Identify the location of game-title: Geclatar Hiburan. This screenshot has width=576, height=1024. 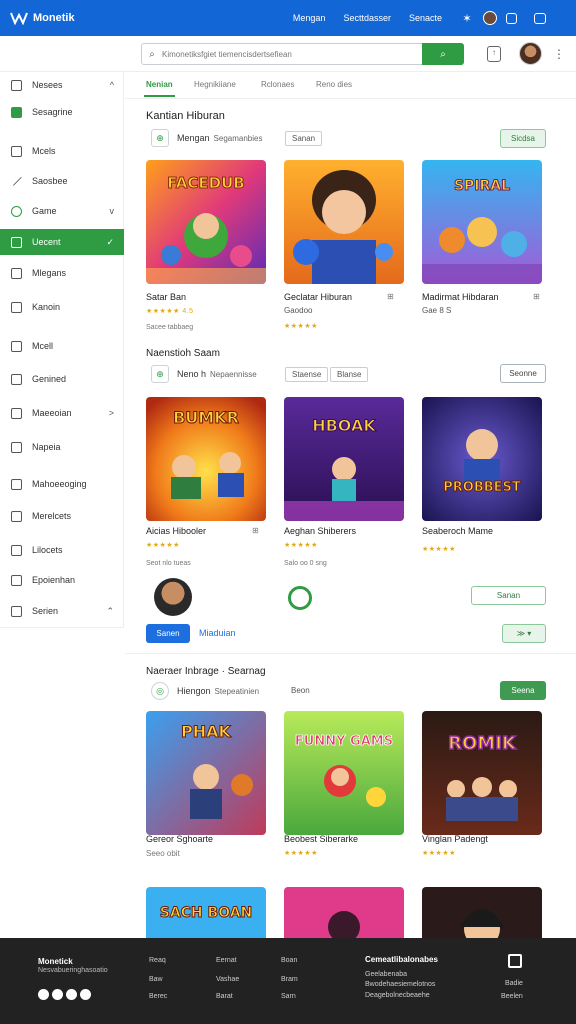
(318, 297).